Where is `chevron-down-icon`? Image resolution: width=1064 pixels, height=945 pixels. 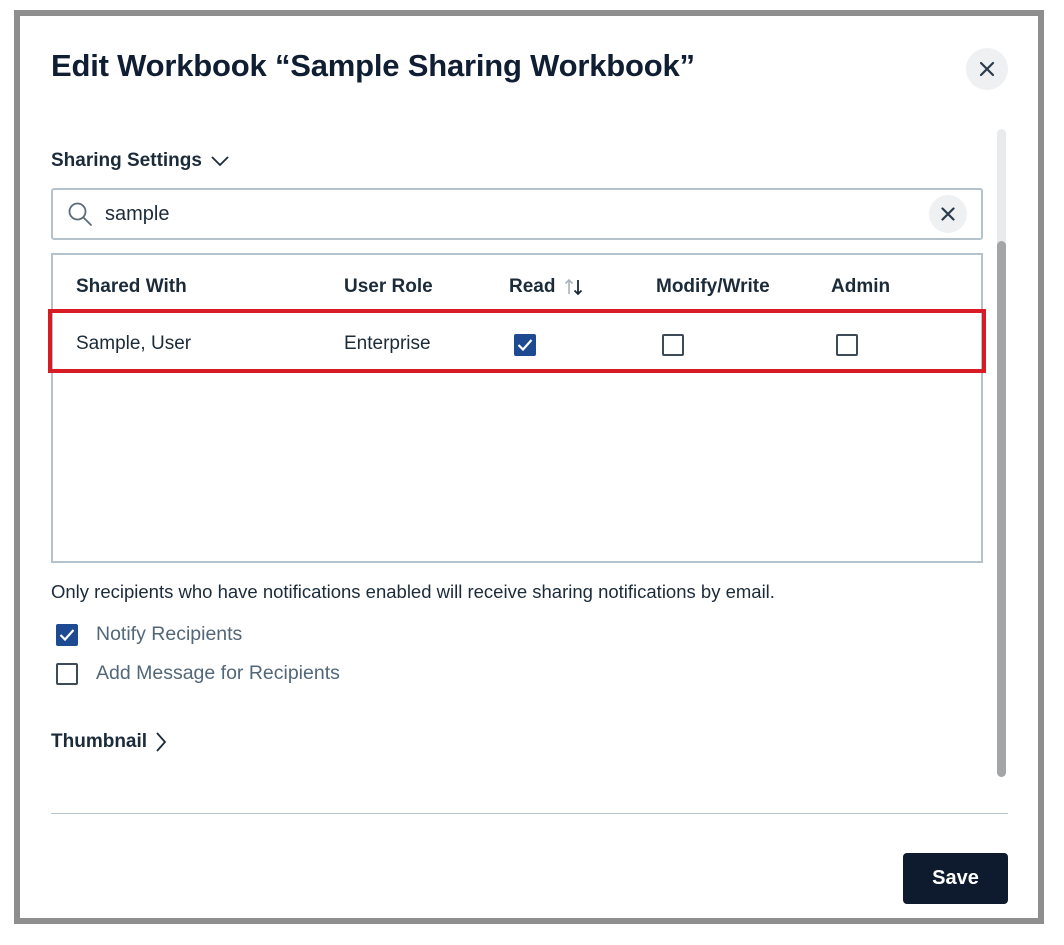
chevron-down-icon is located at coordinates (220, 161).